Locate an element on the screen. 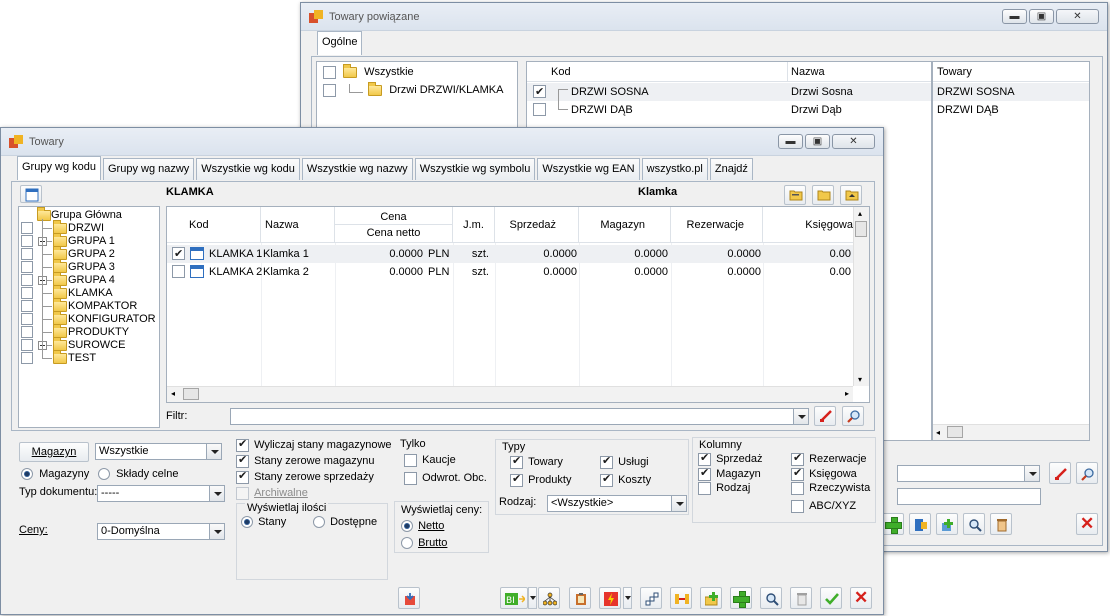 The height and width of the screenshot is (616, 1110). list-item: DRZWI SOSNA is located at coordinates (1011, 92).